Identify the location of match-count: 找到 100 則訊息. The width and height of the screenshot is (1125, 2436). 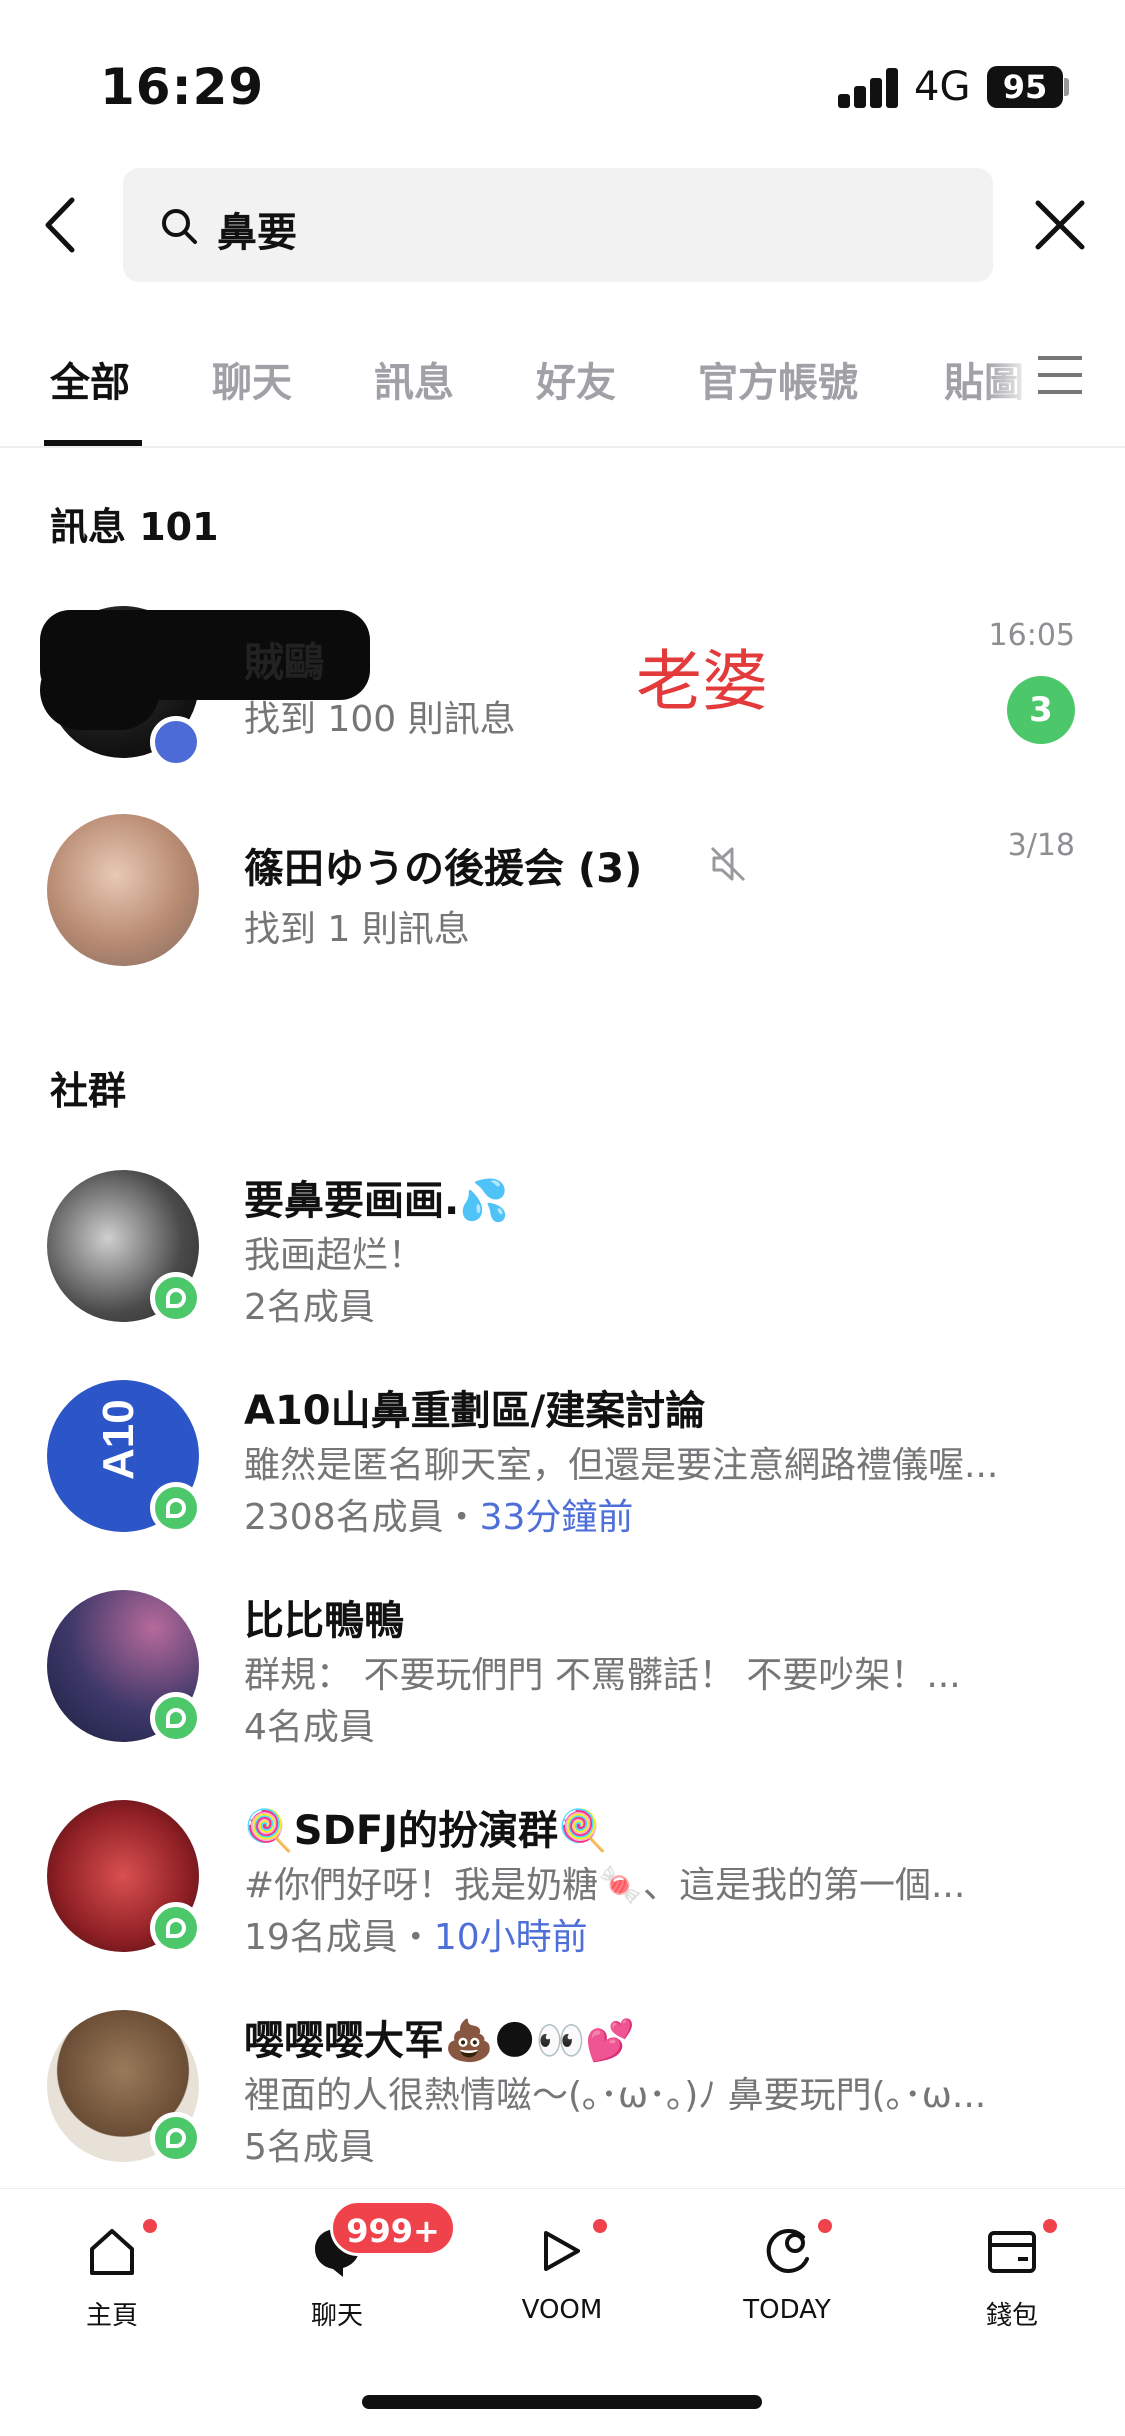
(380, 719).